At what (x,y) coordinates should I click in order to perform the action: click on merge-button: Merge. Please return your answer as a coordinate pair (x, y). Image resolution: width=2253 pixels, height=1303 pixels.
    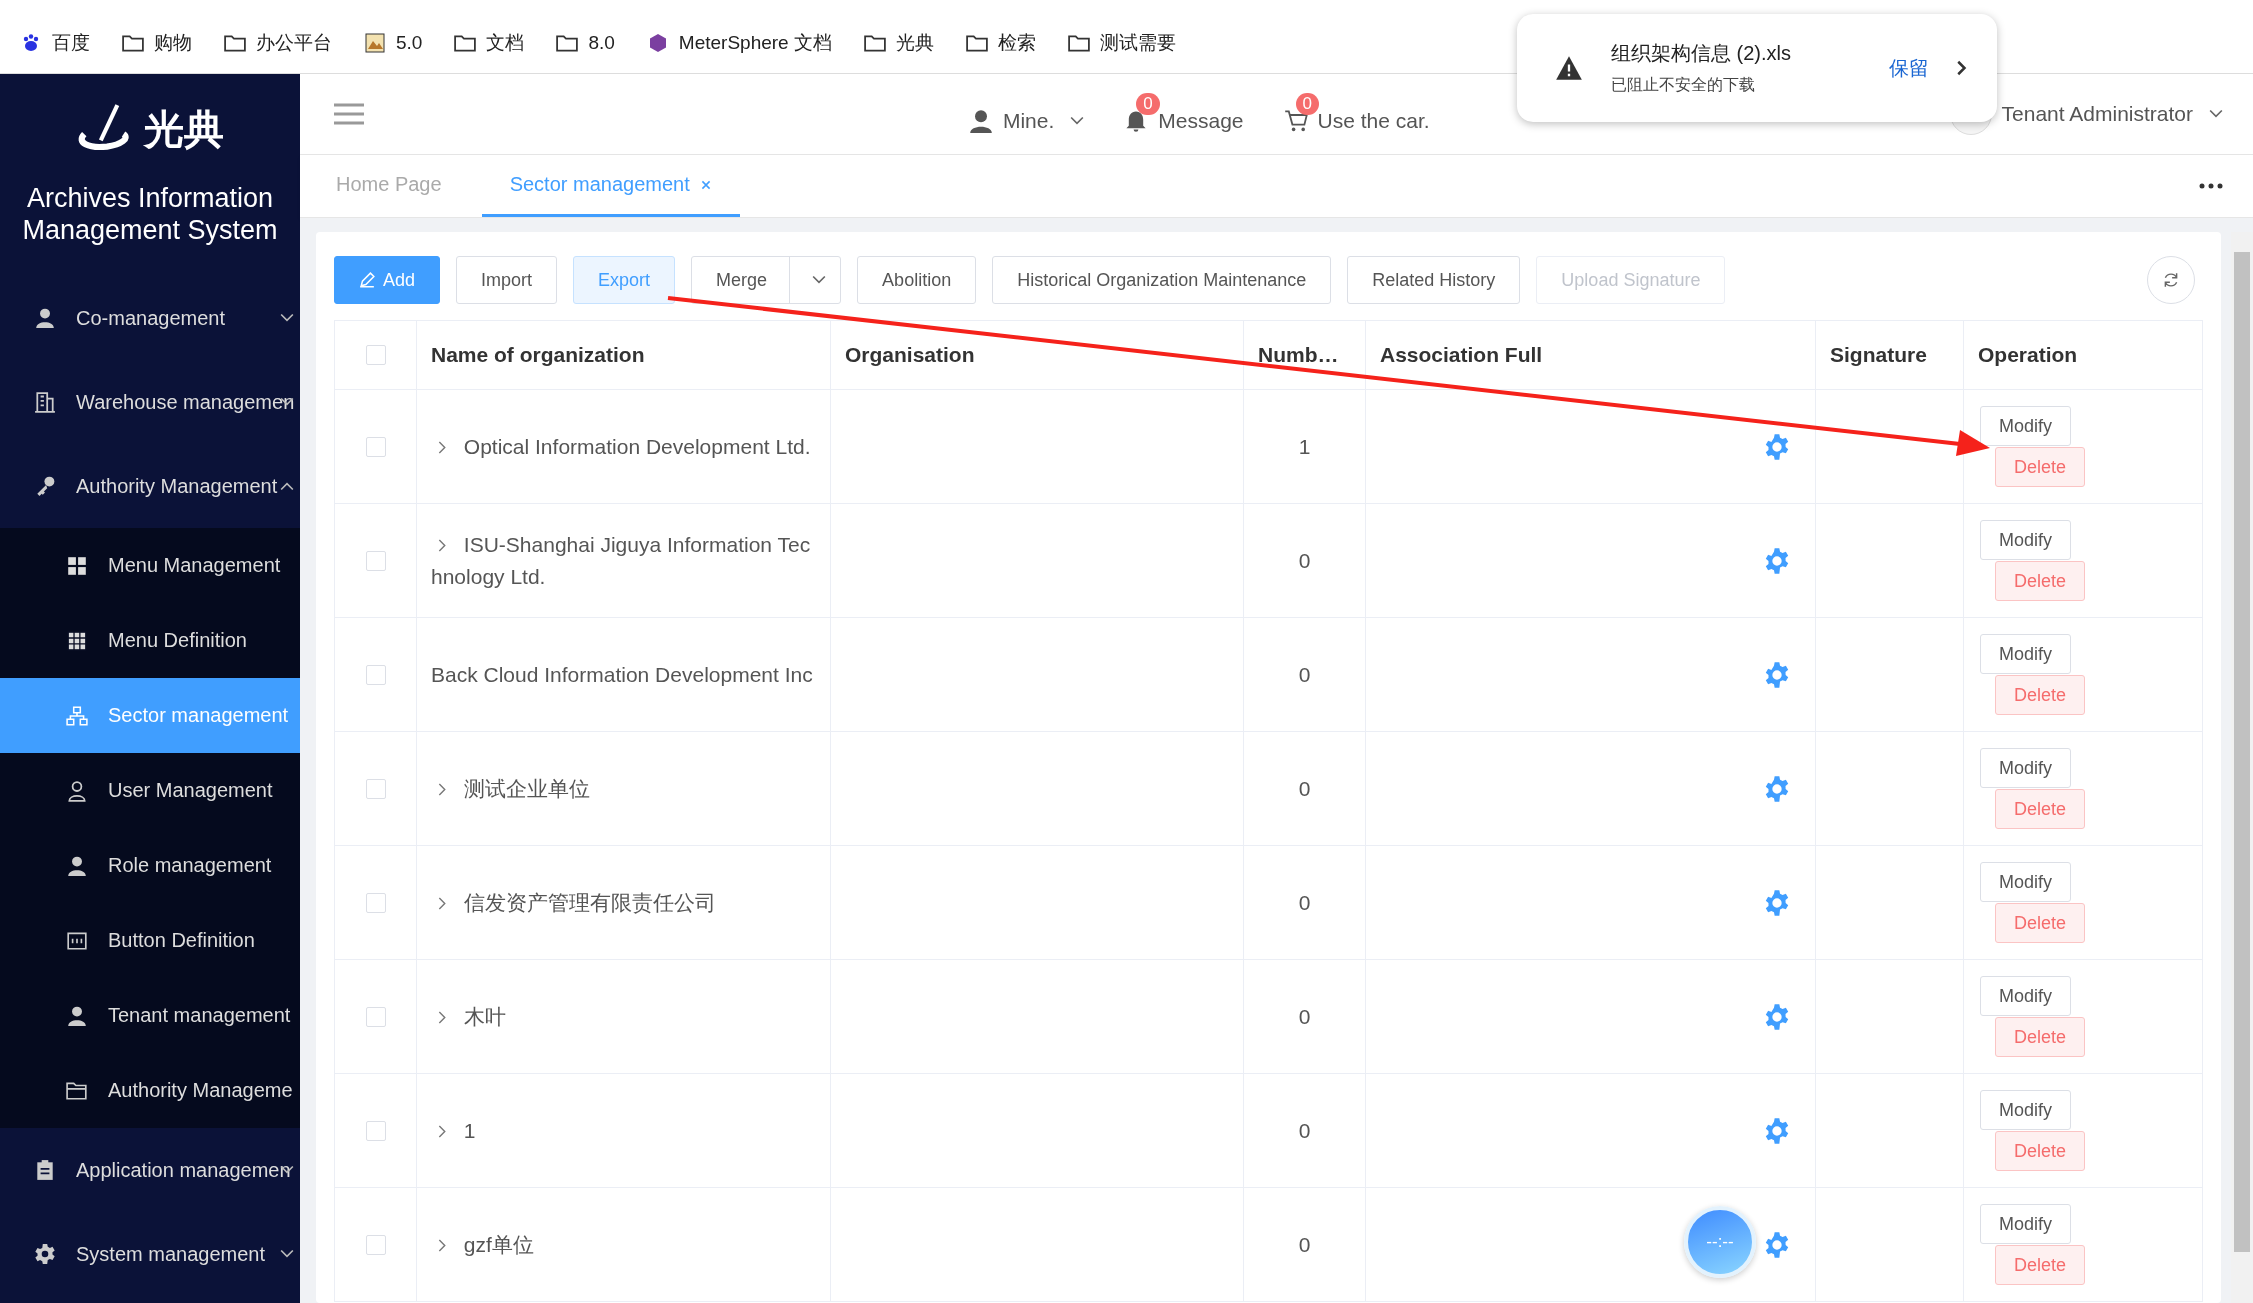
    Looking at the image, I should click on (766, 280).